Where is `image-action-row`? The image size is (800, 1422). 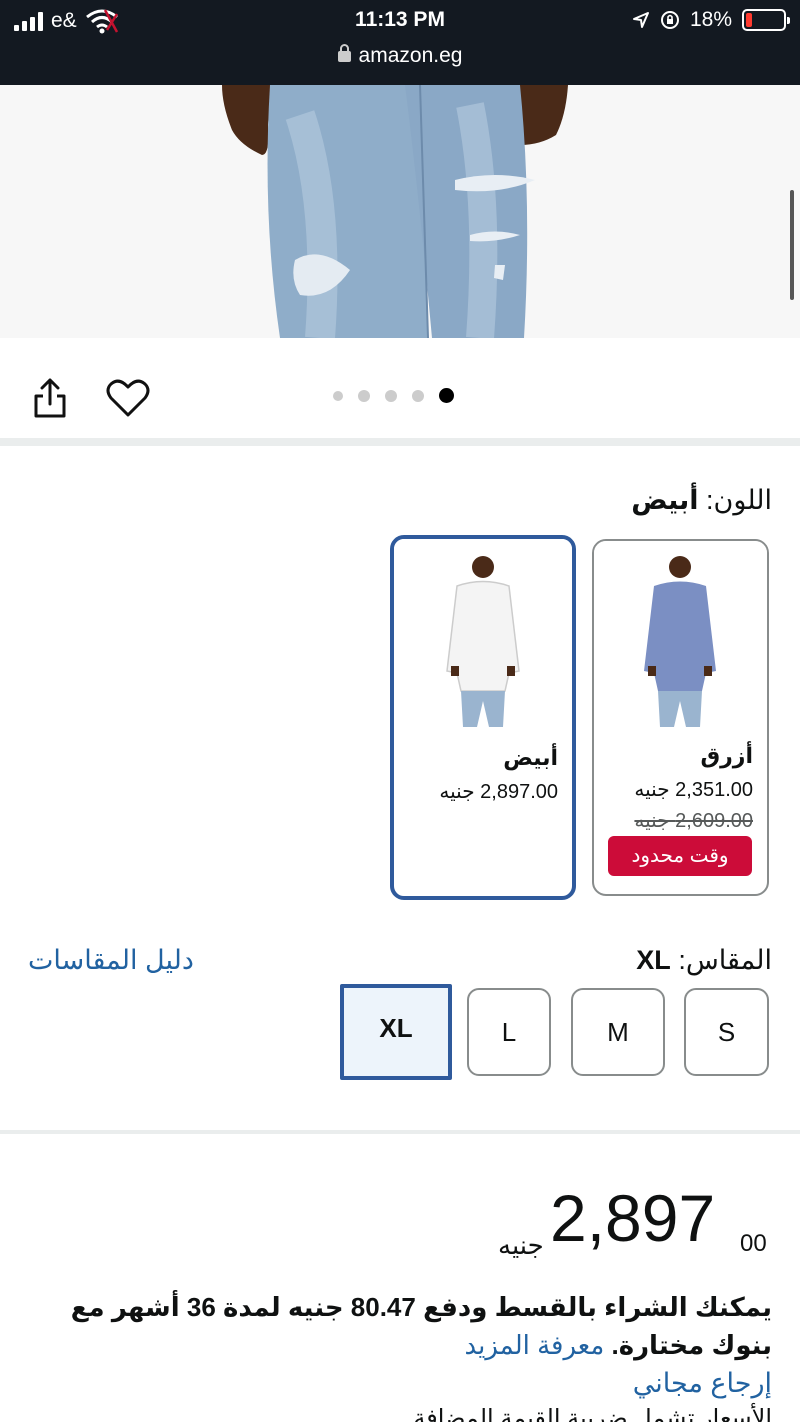
image-action-row is located at coordinates (400, 388).